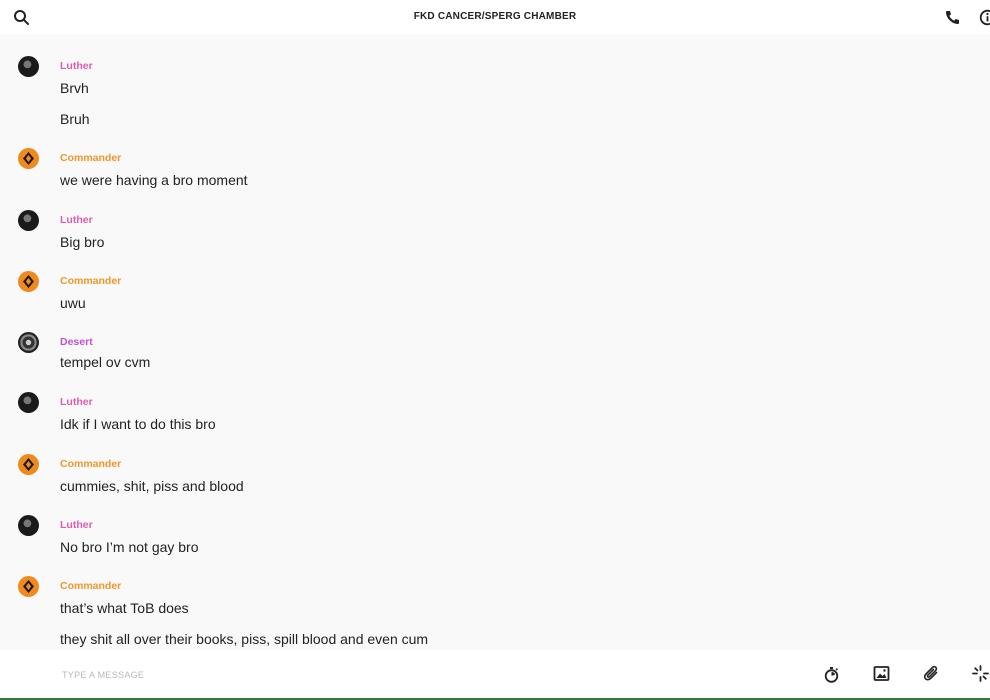 This screenshot has height=700, width=990. Describe the element at coordinates (138, 424) in the screenshot. I see `message-text: Idk if I want to do this bro` at that location.